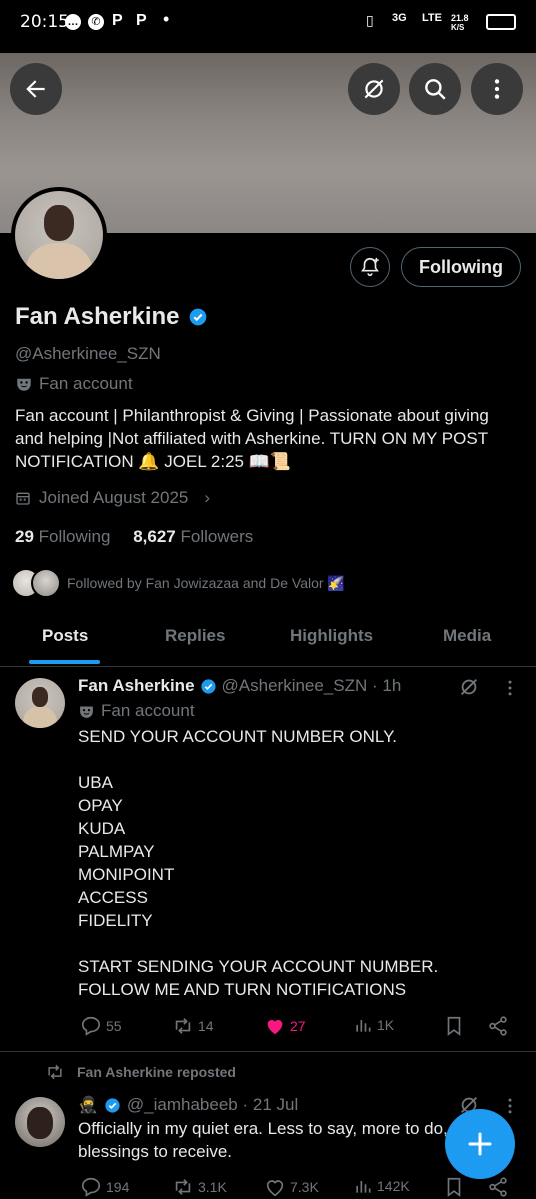  What do you see at coordinates (386, 1025) in the screenshot?
I see `views-count: 1K` at bounding box center [386, 1025].